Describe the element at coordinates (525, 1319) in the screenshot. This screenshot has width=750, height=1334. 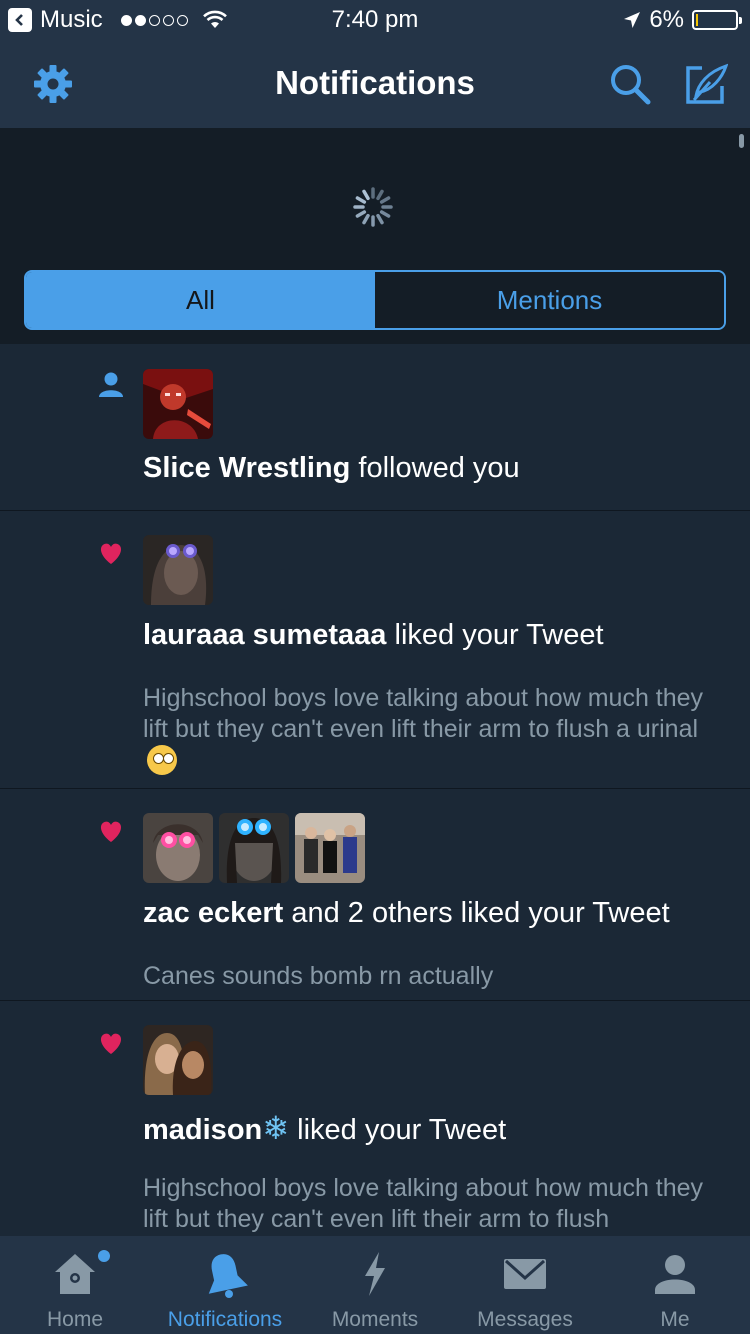
I see `tab-label: Messages` at that location.